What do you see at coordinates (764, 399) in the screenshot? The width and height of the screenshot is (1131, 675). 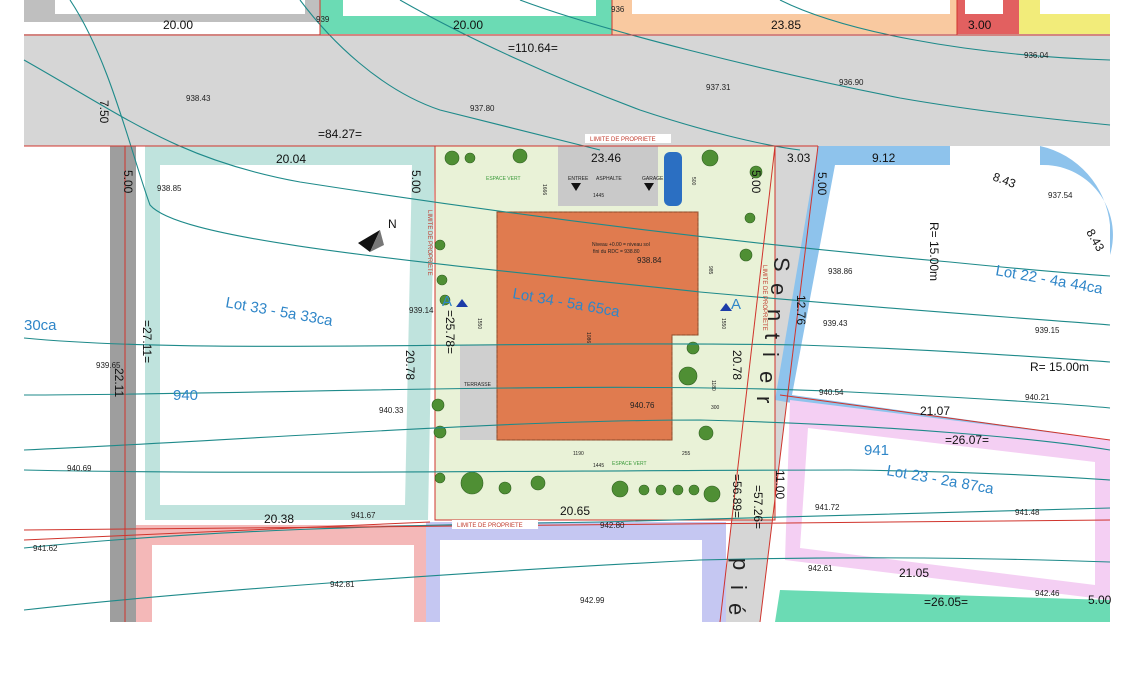 I see `road-label-letter: r` at bounding box center [764, 399].